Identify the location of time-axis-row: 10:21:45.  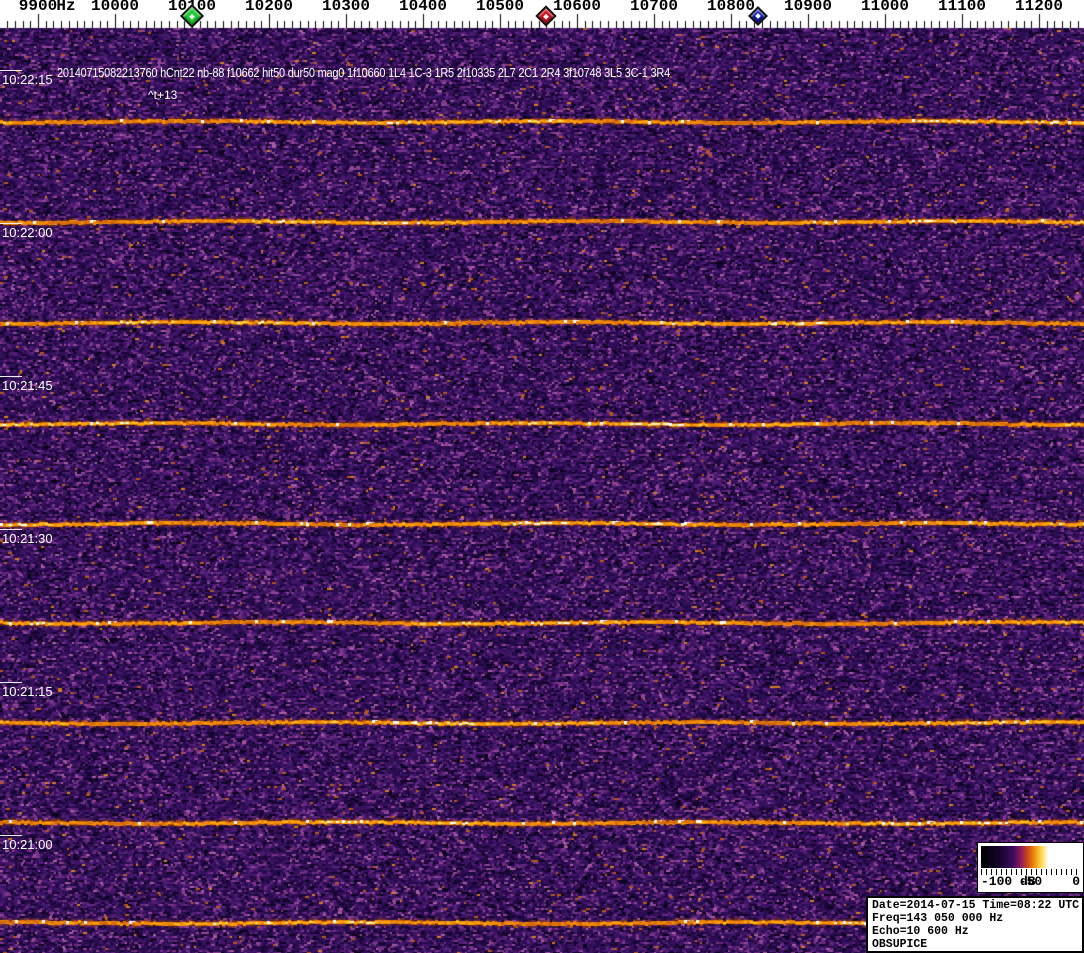
(45, 386).